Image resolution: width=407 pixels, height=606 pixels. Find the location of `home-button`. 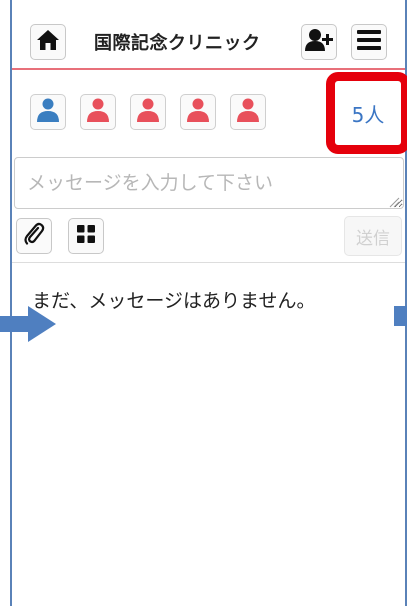

home-button is located at coordinates (48, 42).